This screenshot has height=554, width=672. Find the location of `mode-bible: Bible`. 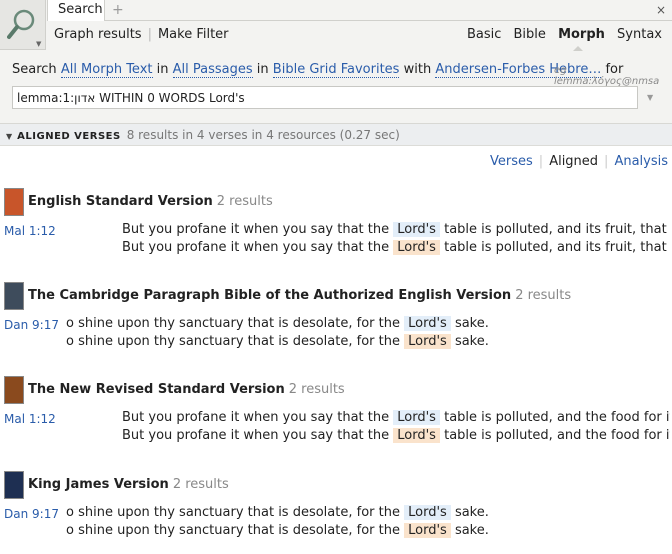

mode-bible: Bible is located at coordinates (530, 34).